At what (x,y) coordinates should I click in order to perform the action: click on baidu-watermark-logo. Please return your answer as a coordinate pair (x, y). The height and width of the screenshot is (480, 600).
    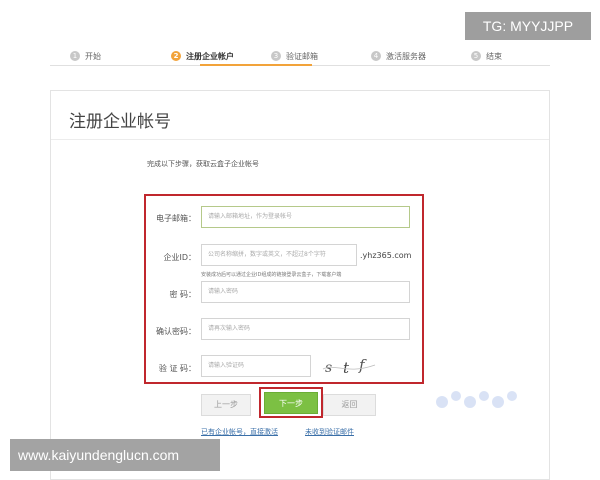
    Looking at the image, I should click on (476, 399).